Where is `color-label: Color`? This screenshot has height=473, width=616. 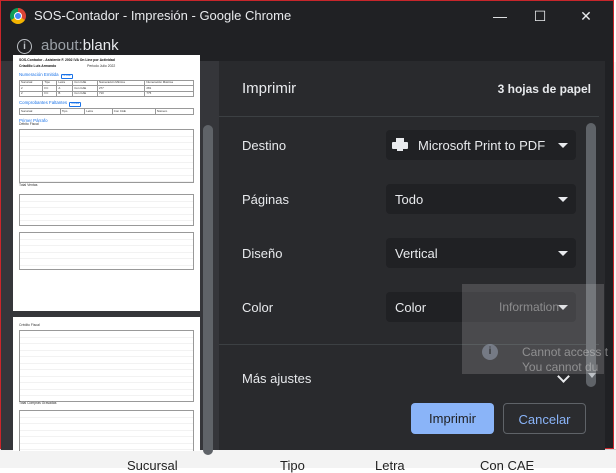 color-label: Color is located at coordinates (258, 307).